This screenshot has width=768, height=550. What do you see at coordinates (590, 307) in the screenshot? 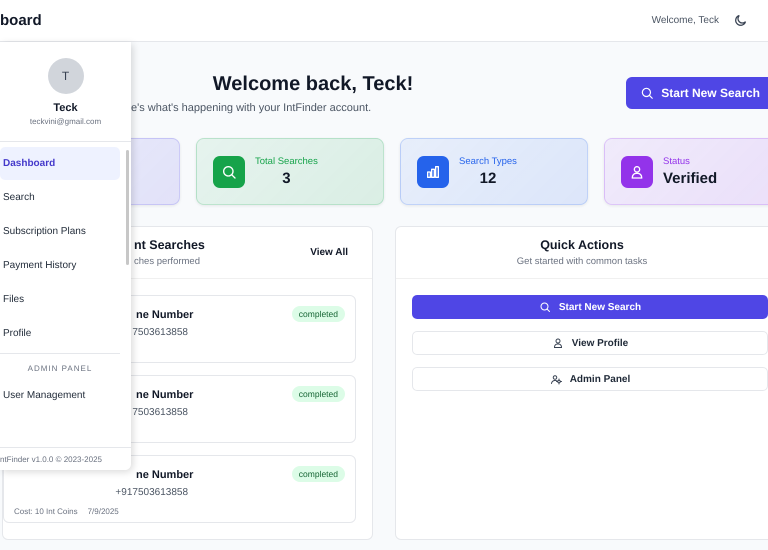
I see `action-button: Start New Search` at bounding box center [590, 307].